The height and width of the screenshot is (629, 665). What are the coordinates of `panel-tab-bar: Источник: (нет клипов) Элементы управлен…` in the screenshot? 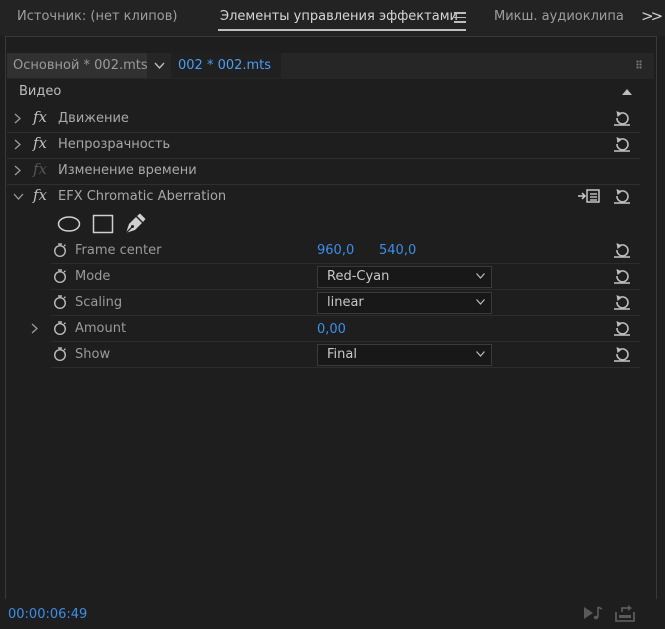 It's located at (332, 18).